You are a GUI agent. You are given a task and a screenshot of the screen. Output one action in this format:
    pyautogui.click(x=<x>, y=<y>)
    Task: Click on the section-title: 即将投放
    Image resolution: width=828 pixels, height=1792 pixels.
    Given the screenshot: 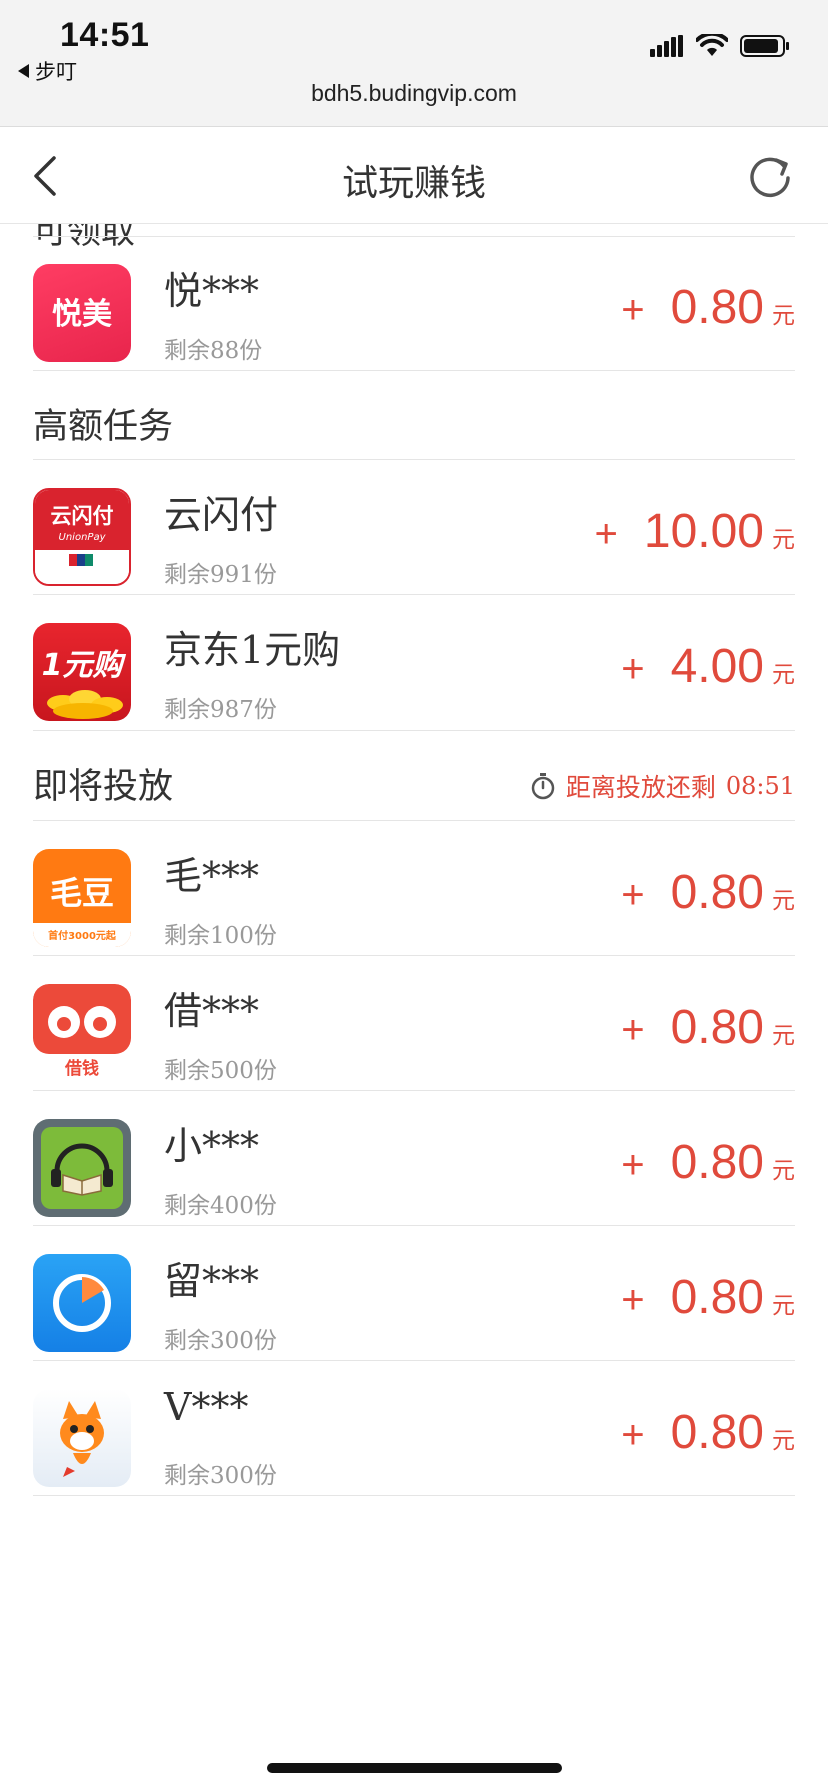 What is the action you would take?
    pyautogui.click(x=103, y=786)
    